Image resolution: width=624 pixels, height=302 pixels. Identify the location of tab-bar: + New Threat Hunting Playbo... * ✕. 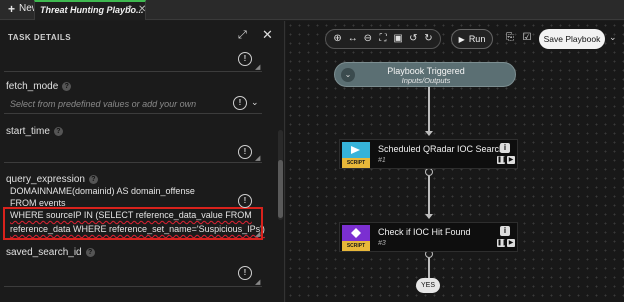
(312, 10).